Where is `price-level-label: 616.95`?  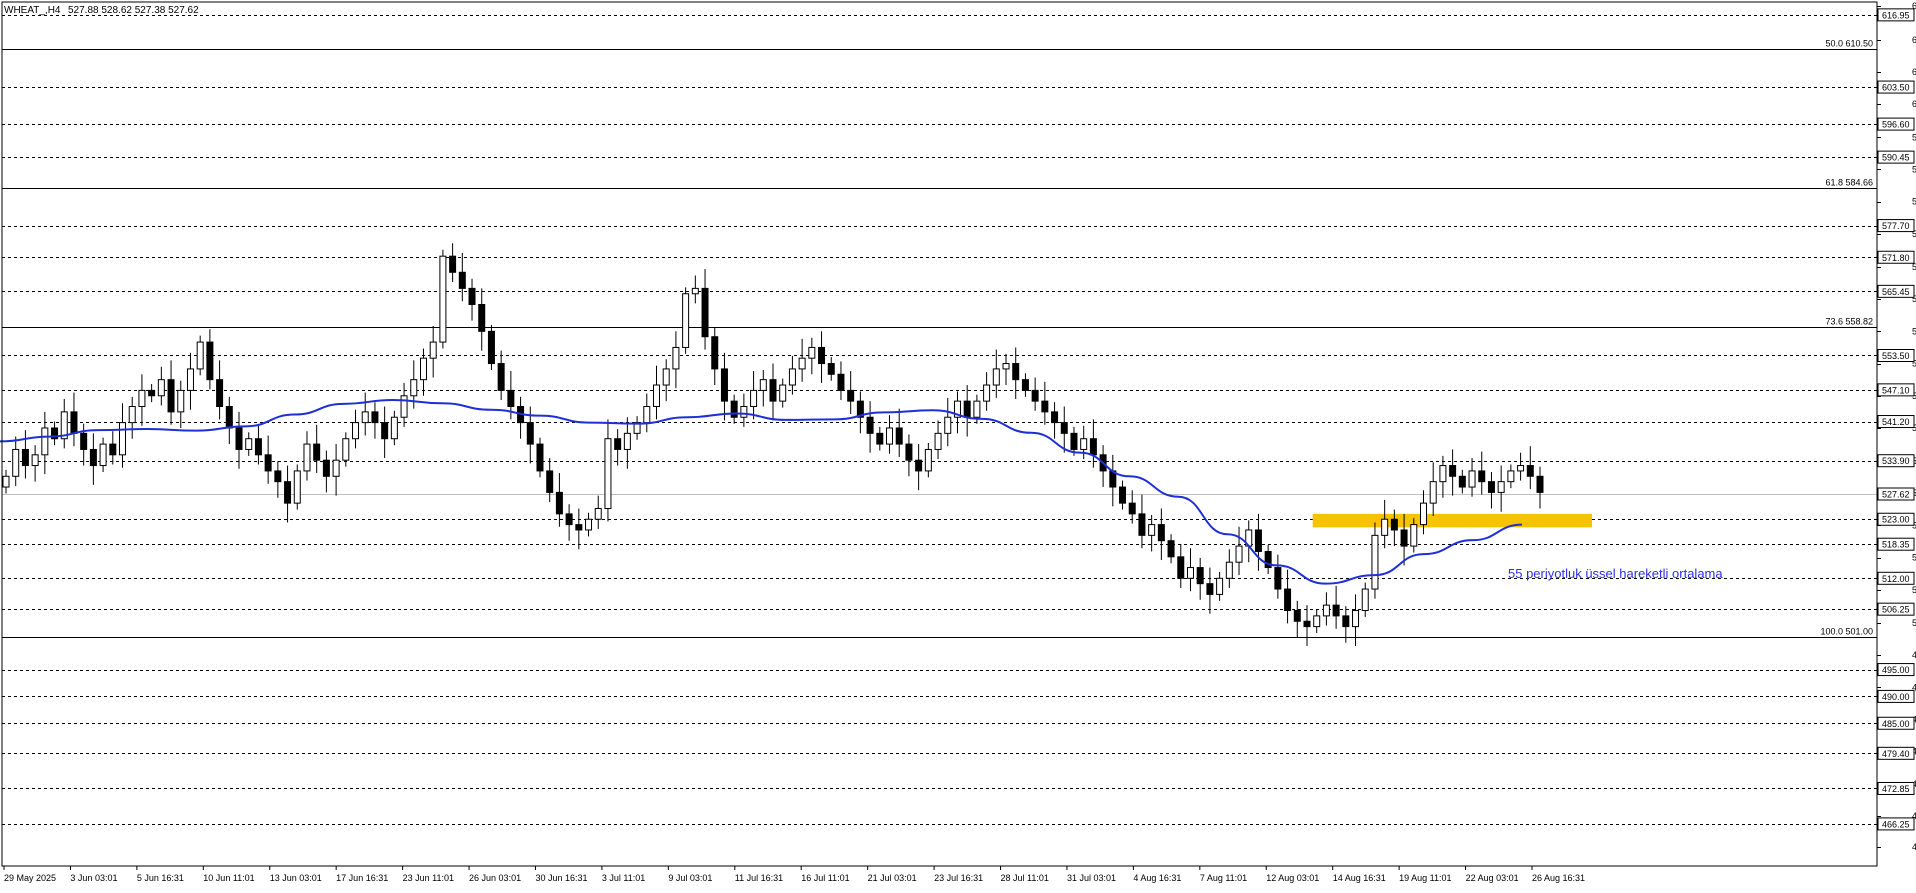 price-level-label: 616.95 is located at coordinates (1896, 15).